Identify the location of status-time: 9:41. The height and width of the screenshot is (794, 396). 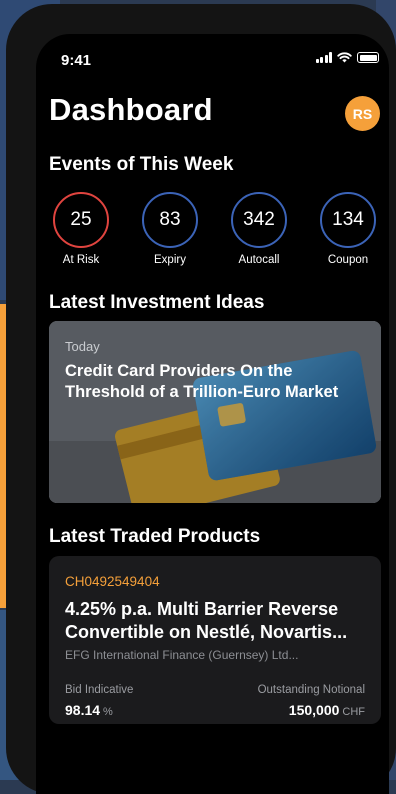
(76, 60).